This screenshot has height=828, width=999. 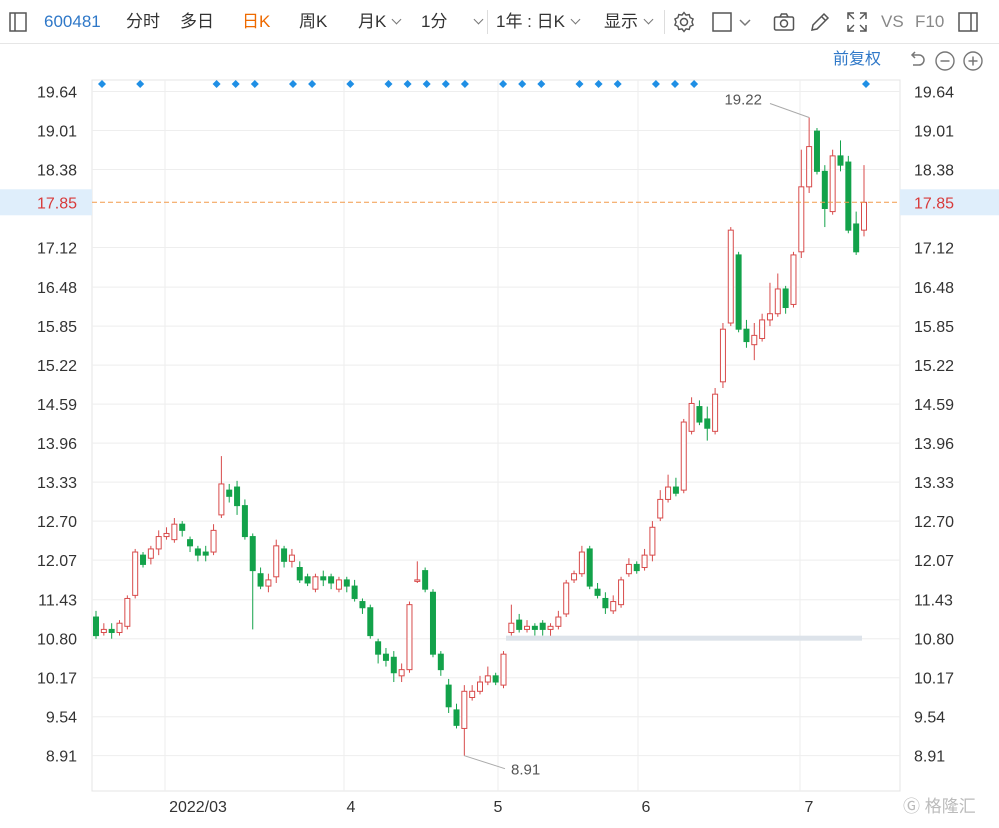 I want to click on tab-minute: 1分, so click(x=452, y=22).